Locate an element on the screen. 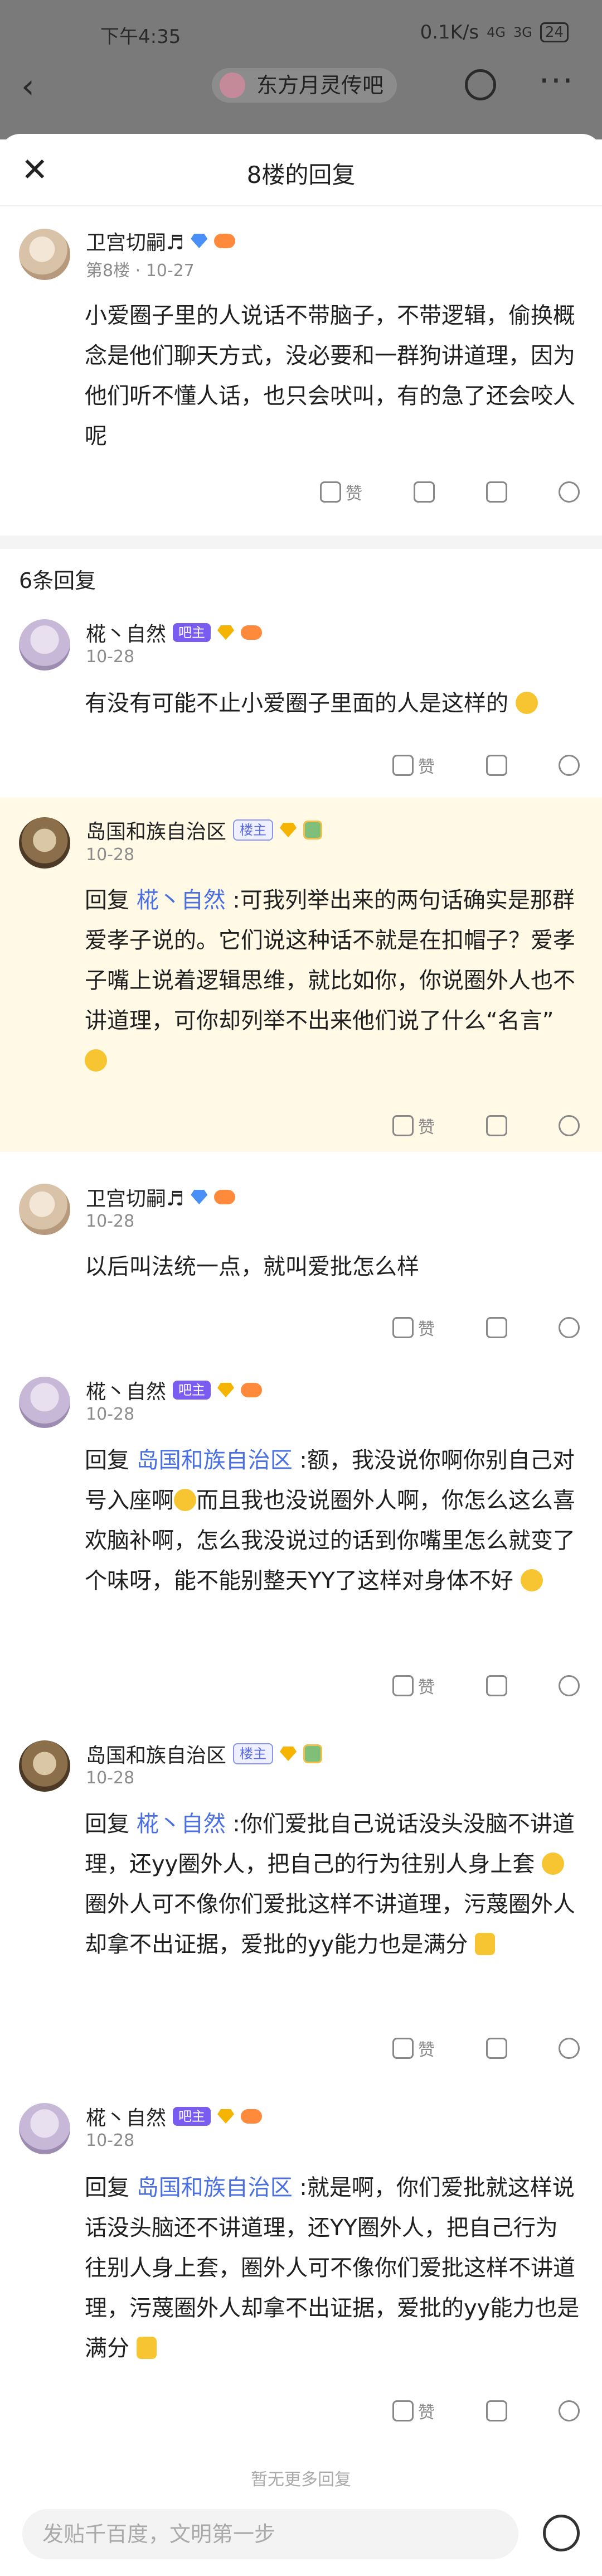  thread-host-badge: 楼主 is located at coordinates (254, 830).